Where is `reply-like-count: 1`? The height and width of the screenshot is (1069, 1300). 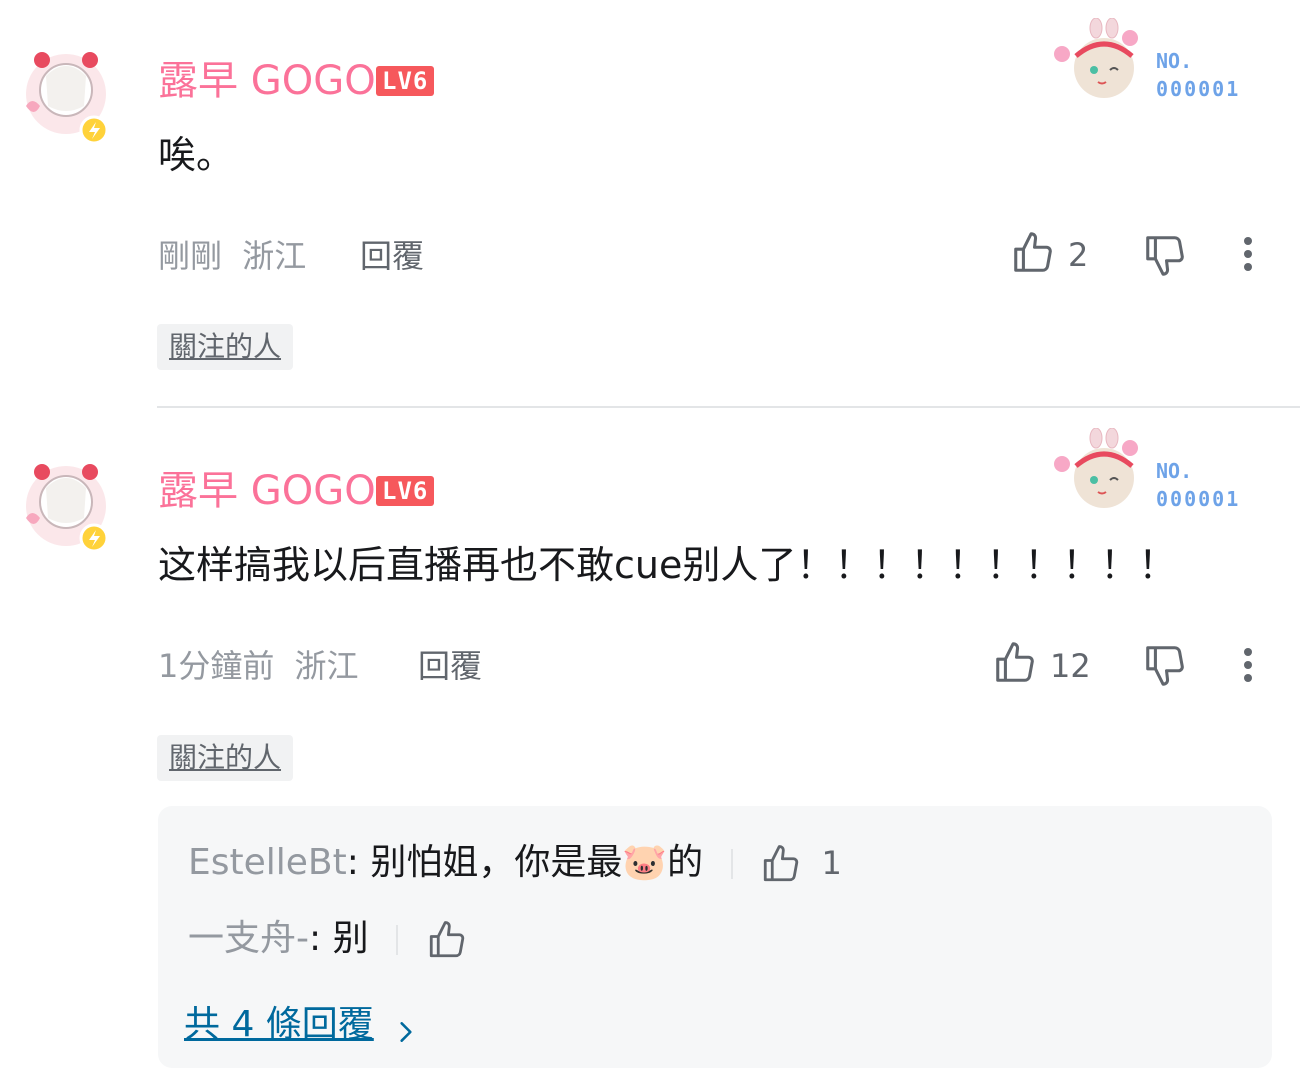 reply-like-count: 1 is located at coordinates (831, 863).